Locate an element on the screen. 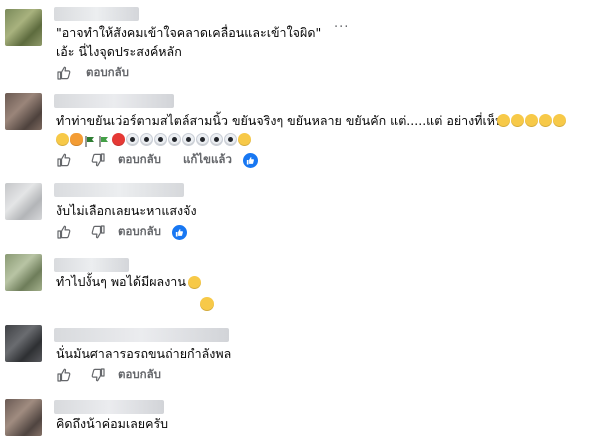 The image size is (600, 436). comment-text-line-1: ทำไปงั้นๆ พอได้มีผลงาน is located at coordinates (121, 281).